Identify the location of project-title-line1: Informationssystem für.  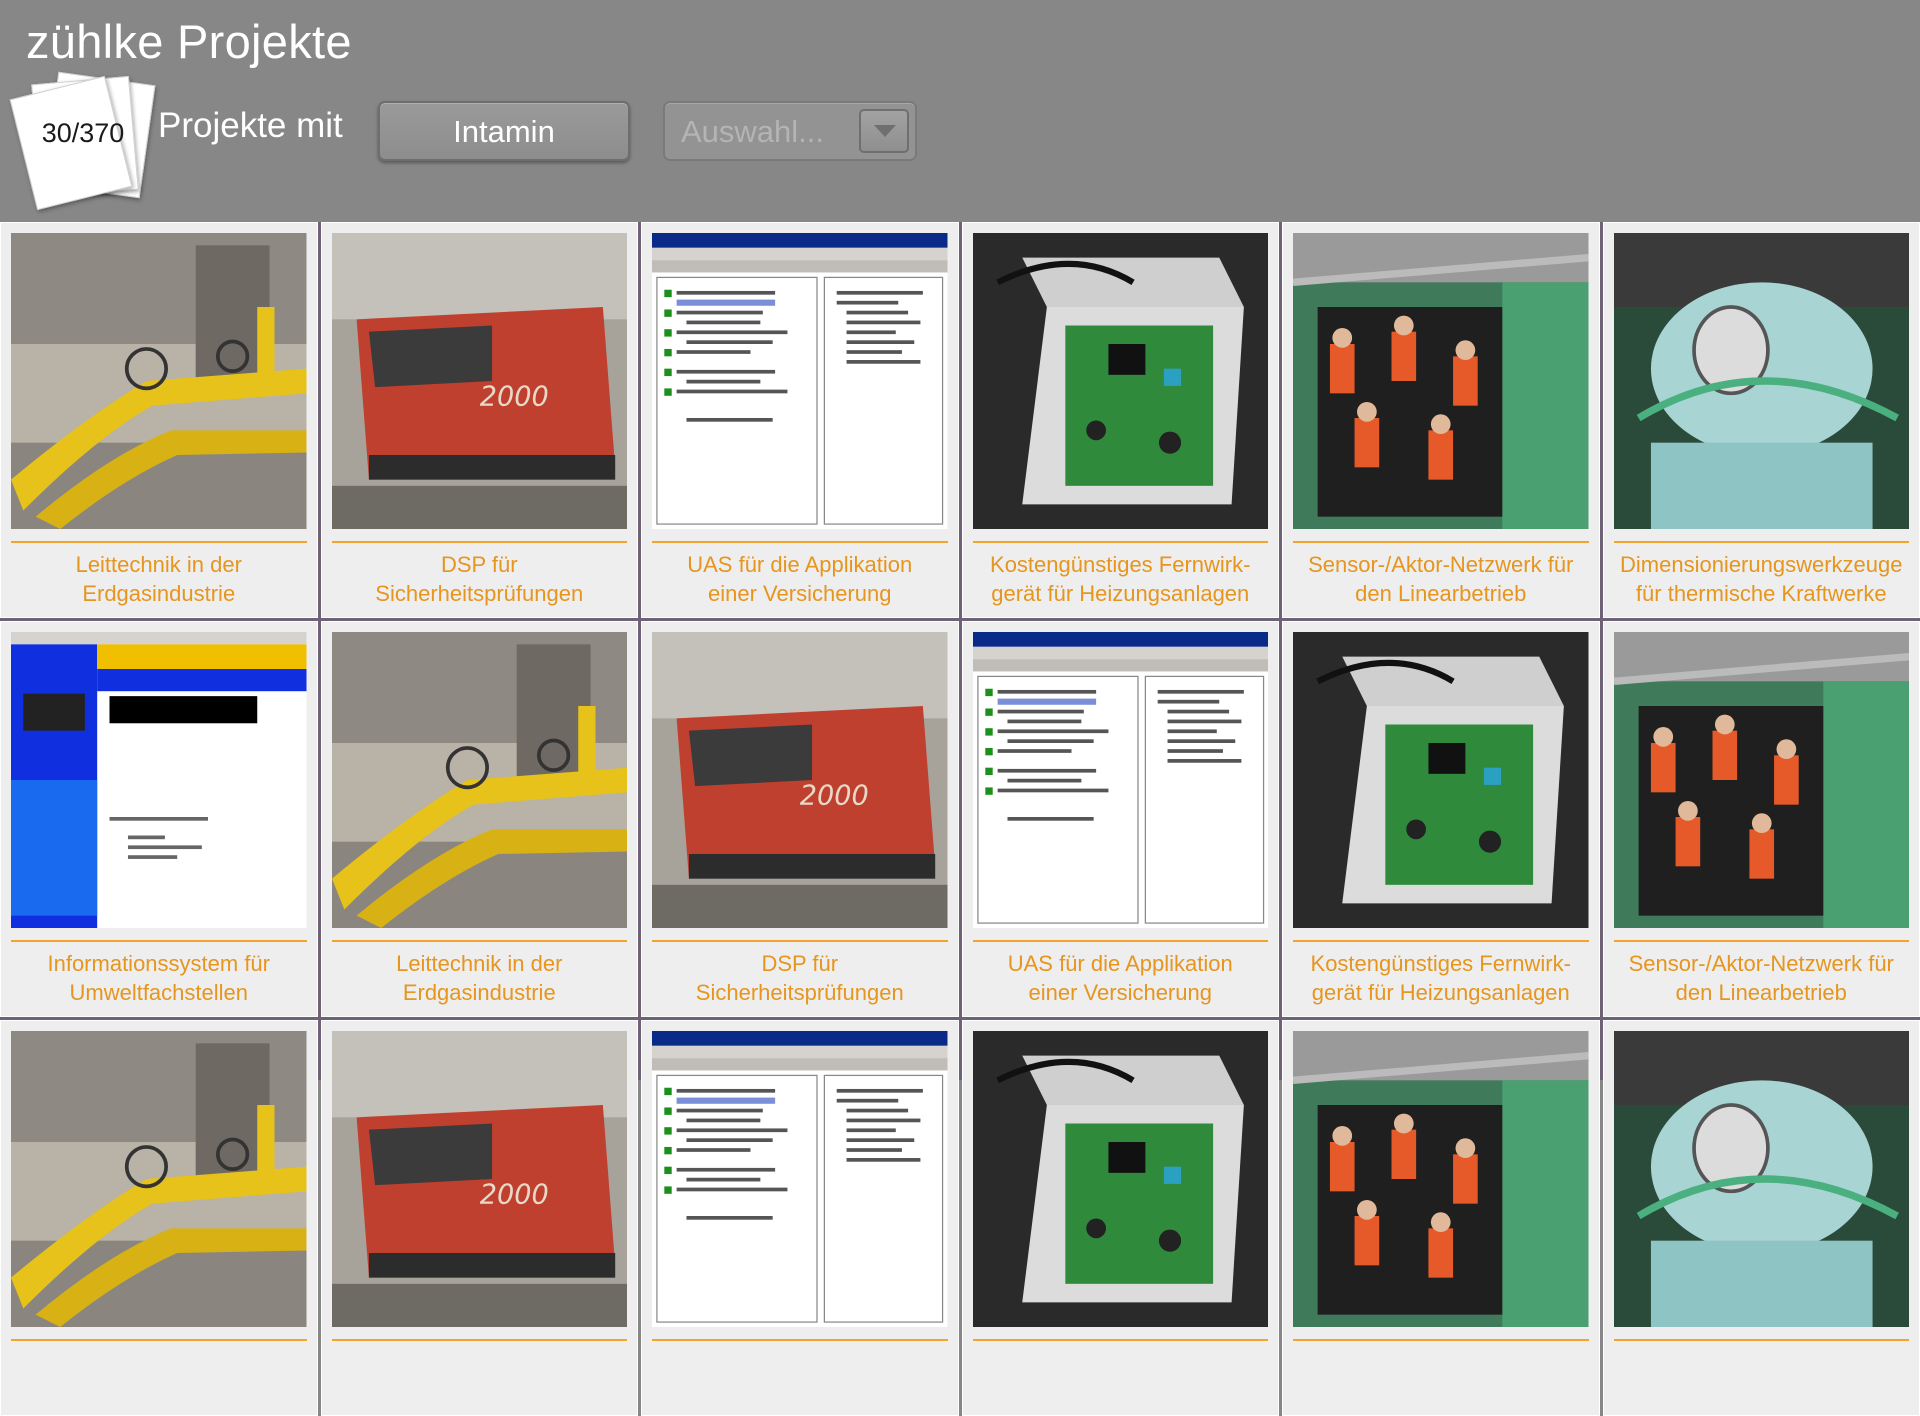
(159, 963).